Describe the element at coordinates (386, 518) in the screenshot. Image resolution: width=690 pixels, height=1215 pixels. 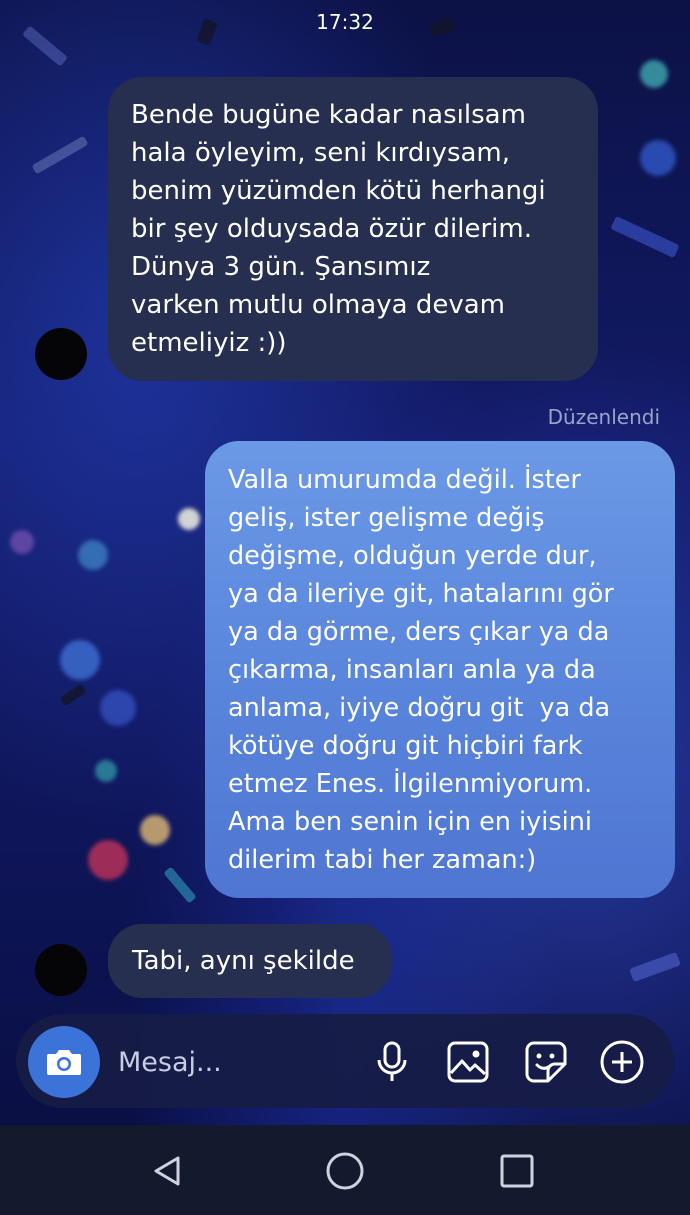
I see `message-text-line: geliş, ister gelişme değiş` at that location.